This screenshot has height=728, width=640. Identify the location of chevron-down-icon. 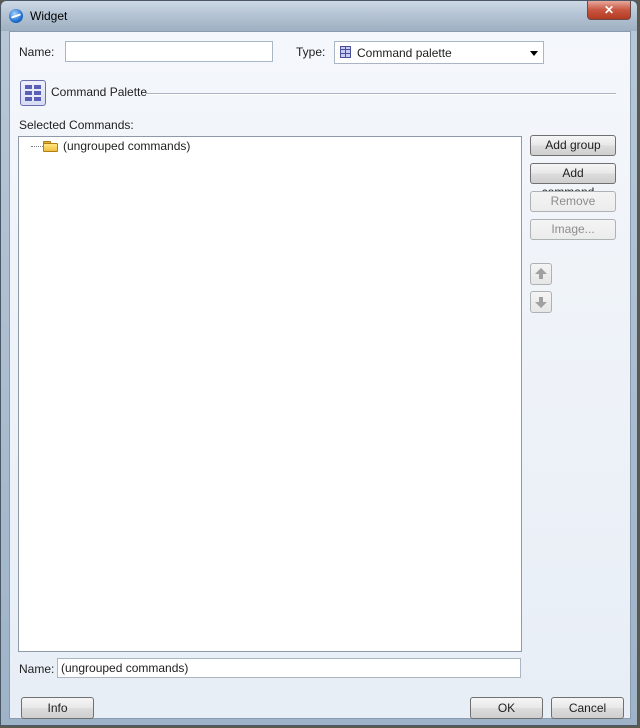
(534, 53).